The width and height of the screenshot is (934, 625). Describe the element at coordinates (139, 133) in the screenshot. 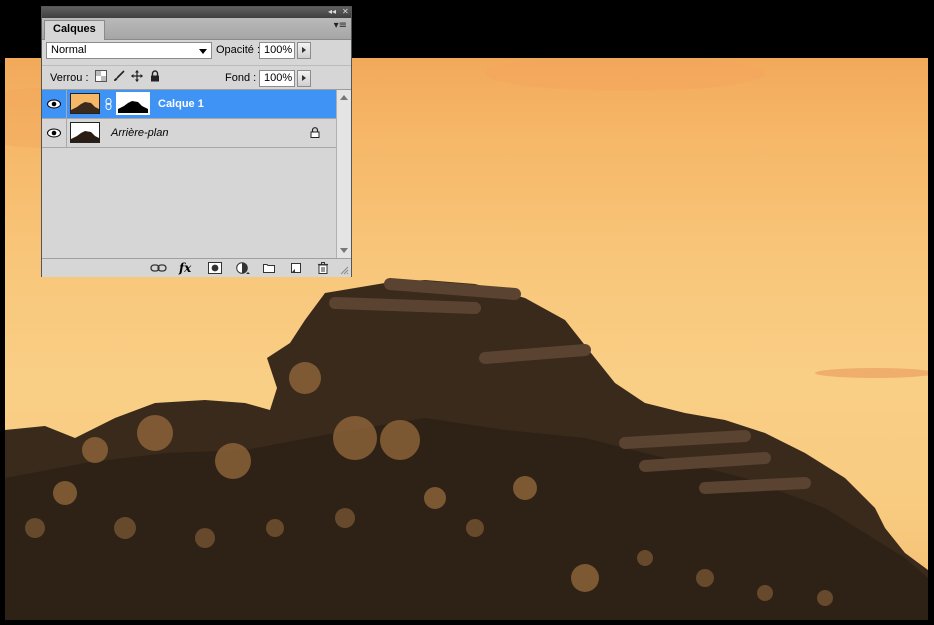

I see `layer-name: Arrière-plan` at that location.